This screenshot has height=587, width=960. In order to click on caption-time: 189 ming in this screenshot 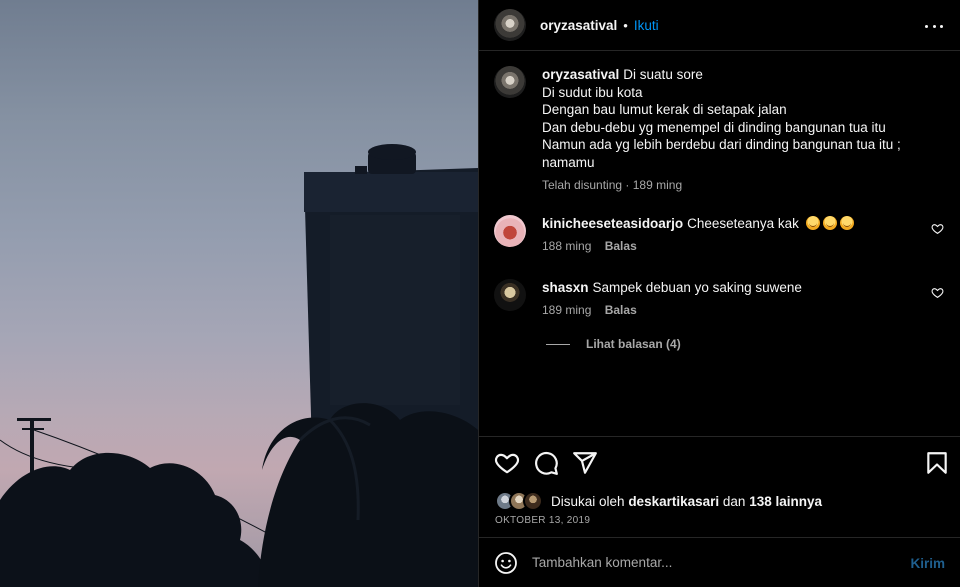, I will do `click(657, 185)`.